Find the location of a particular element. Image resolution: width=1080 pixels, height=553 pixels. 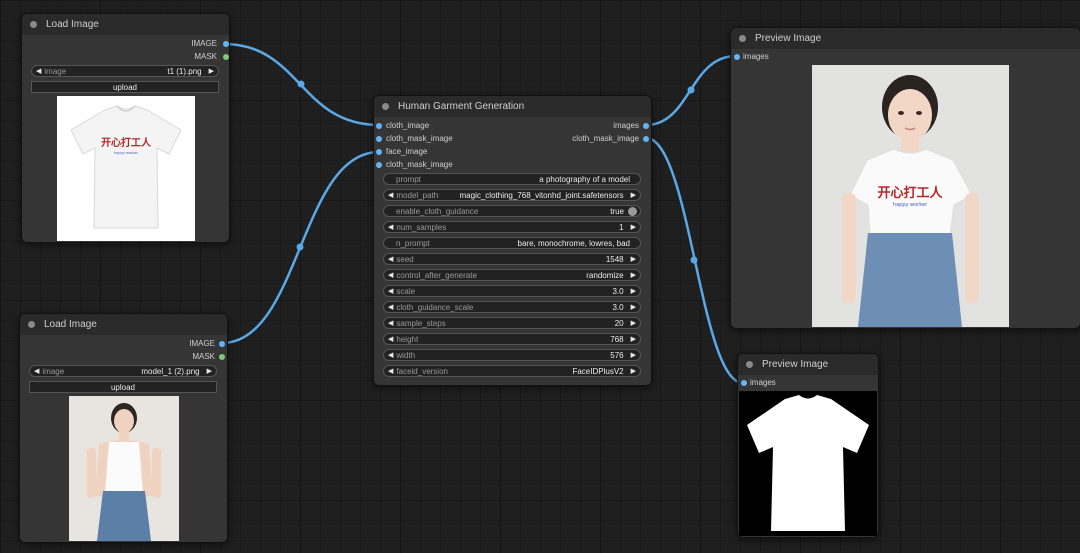

toggle-knob-icon is located at coordinates (632, 211).